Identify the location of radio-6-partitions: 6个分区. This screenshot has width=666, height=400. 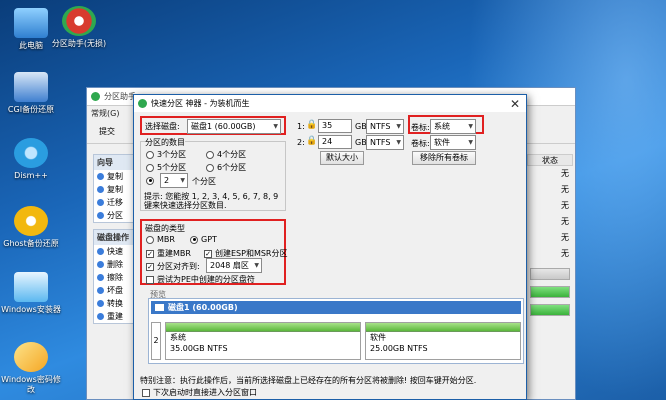
(226, 167).